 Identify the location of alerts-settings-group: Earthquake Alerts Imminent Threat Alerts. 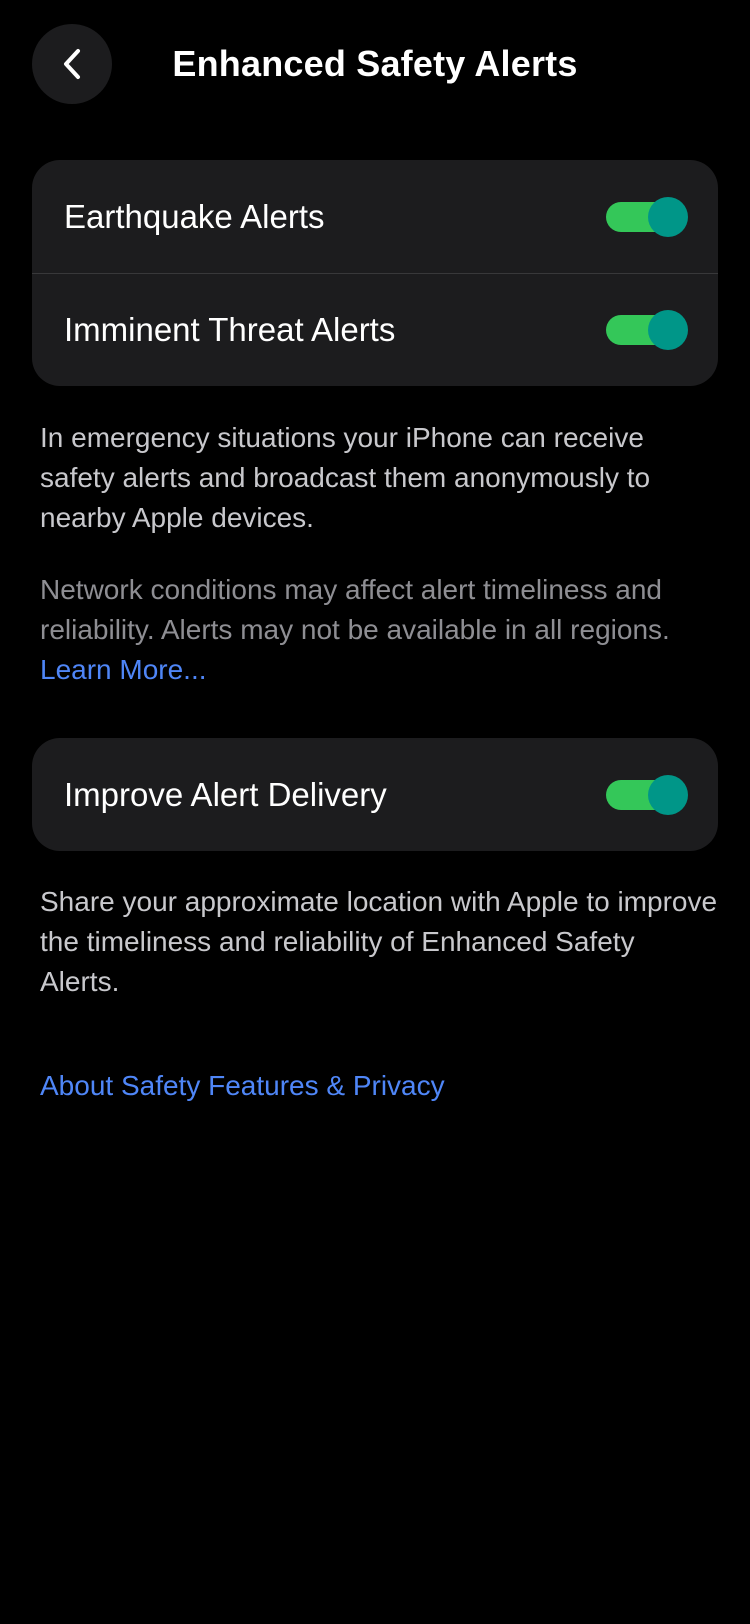
(375, 273).